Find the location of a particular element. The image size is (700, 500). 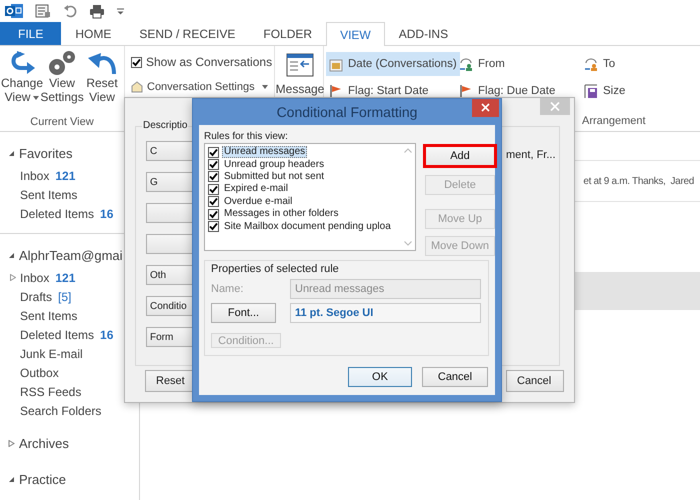

ribbon-button: View Settings is located at coordinates (62, 83).